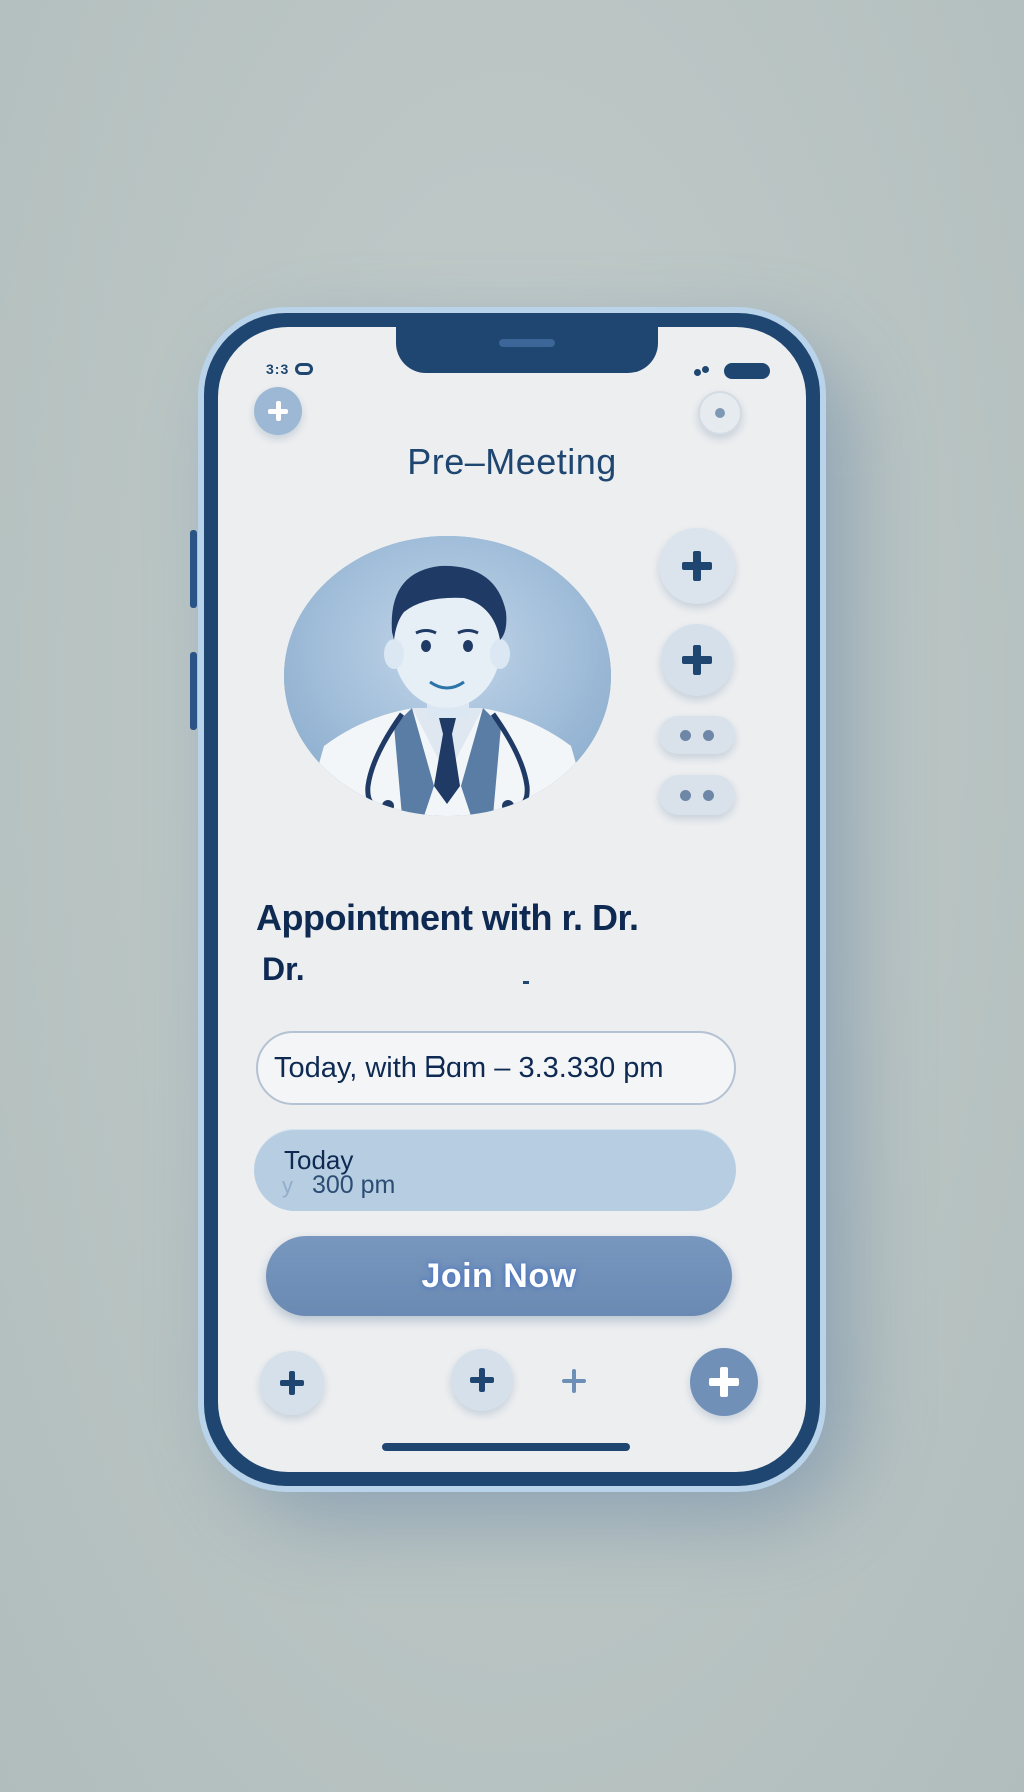 The image size is (1024, 1792). What do you see at coordinates (512, 461) in the screenshot?
I see `page-title: Pre–Meeting` at bounding box center [512, 461].